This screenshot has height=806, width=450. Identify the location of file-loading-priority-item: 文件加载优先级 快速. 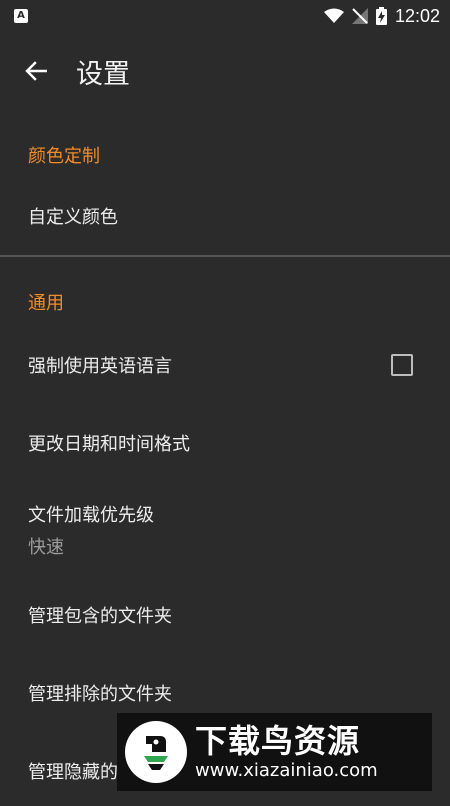
(225, 530).